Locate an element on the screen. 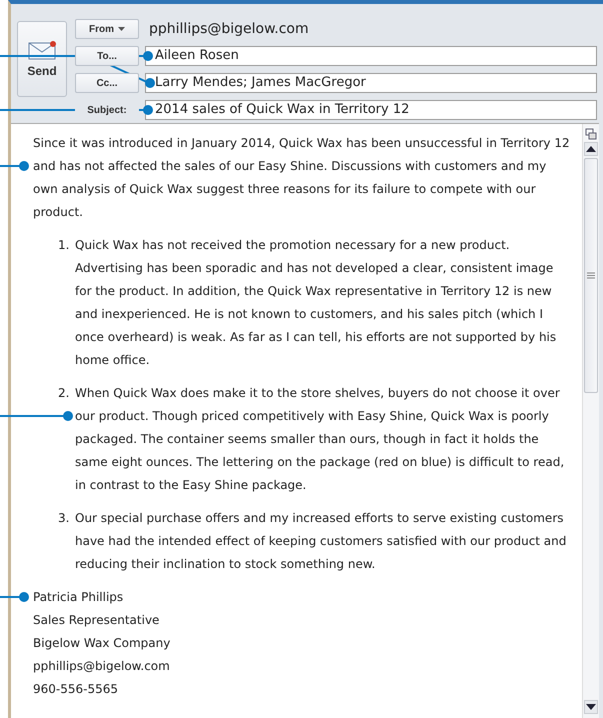 The image size is (603, 718). from-button: From is located at coordinates (107, 29).